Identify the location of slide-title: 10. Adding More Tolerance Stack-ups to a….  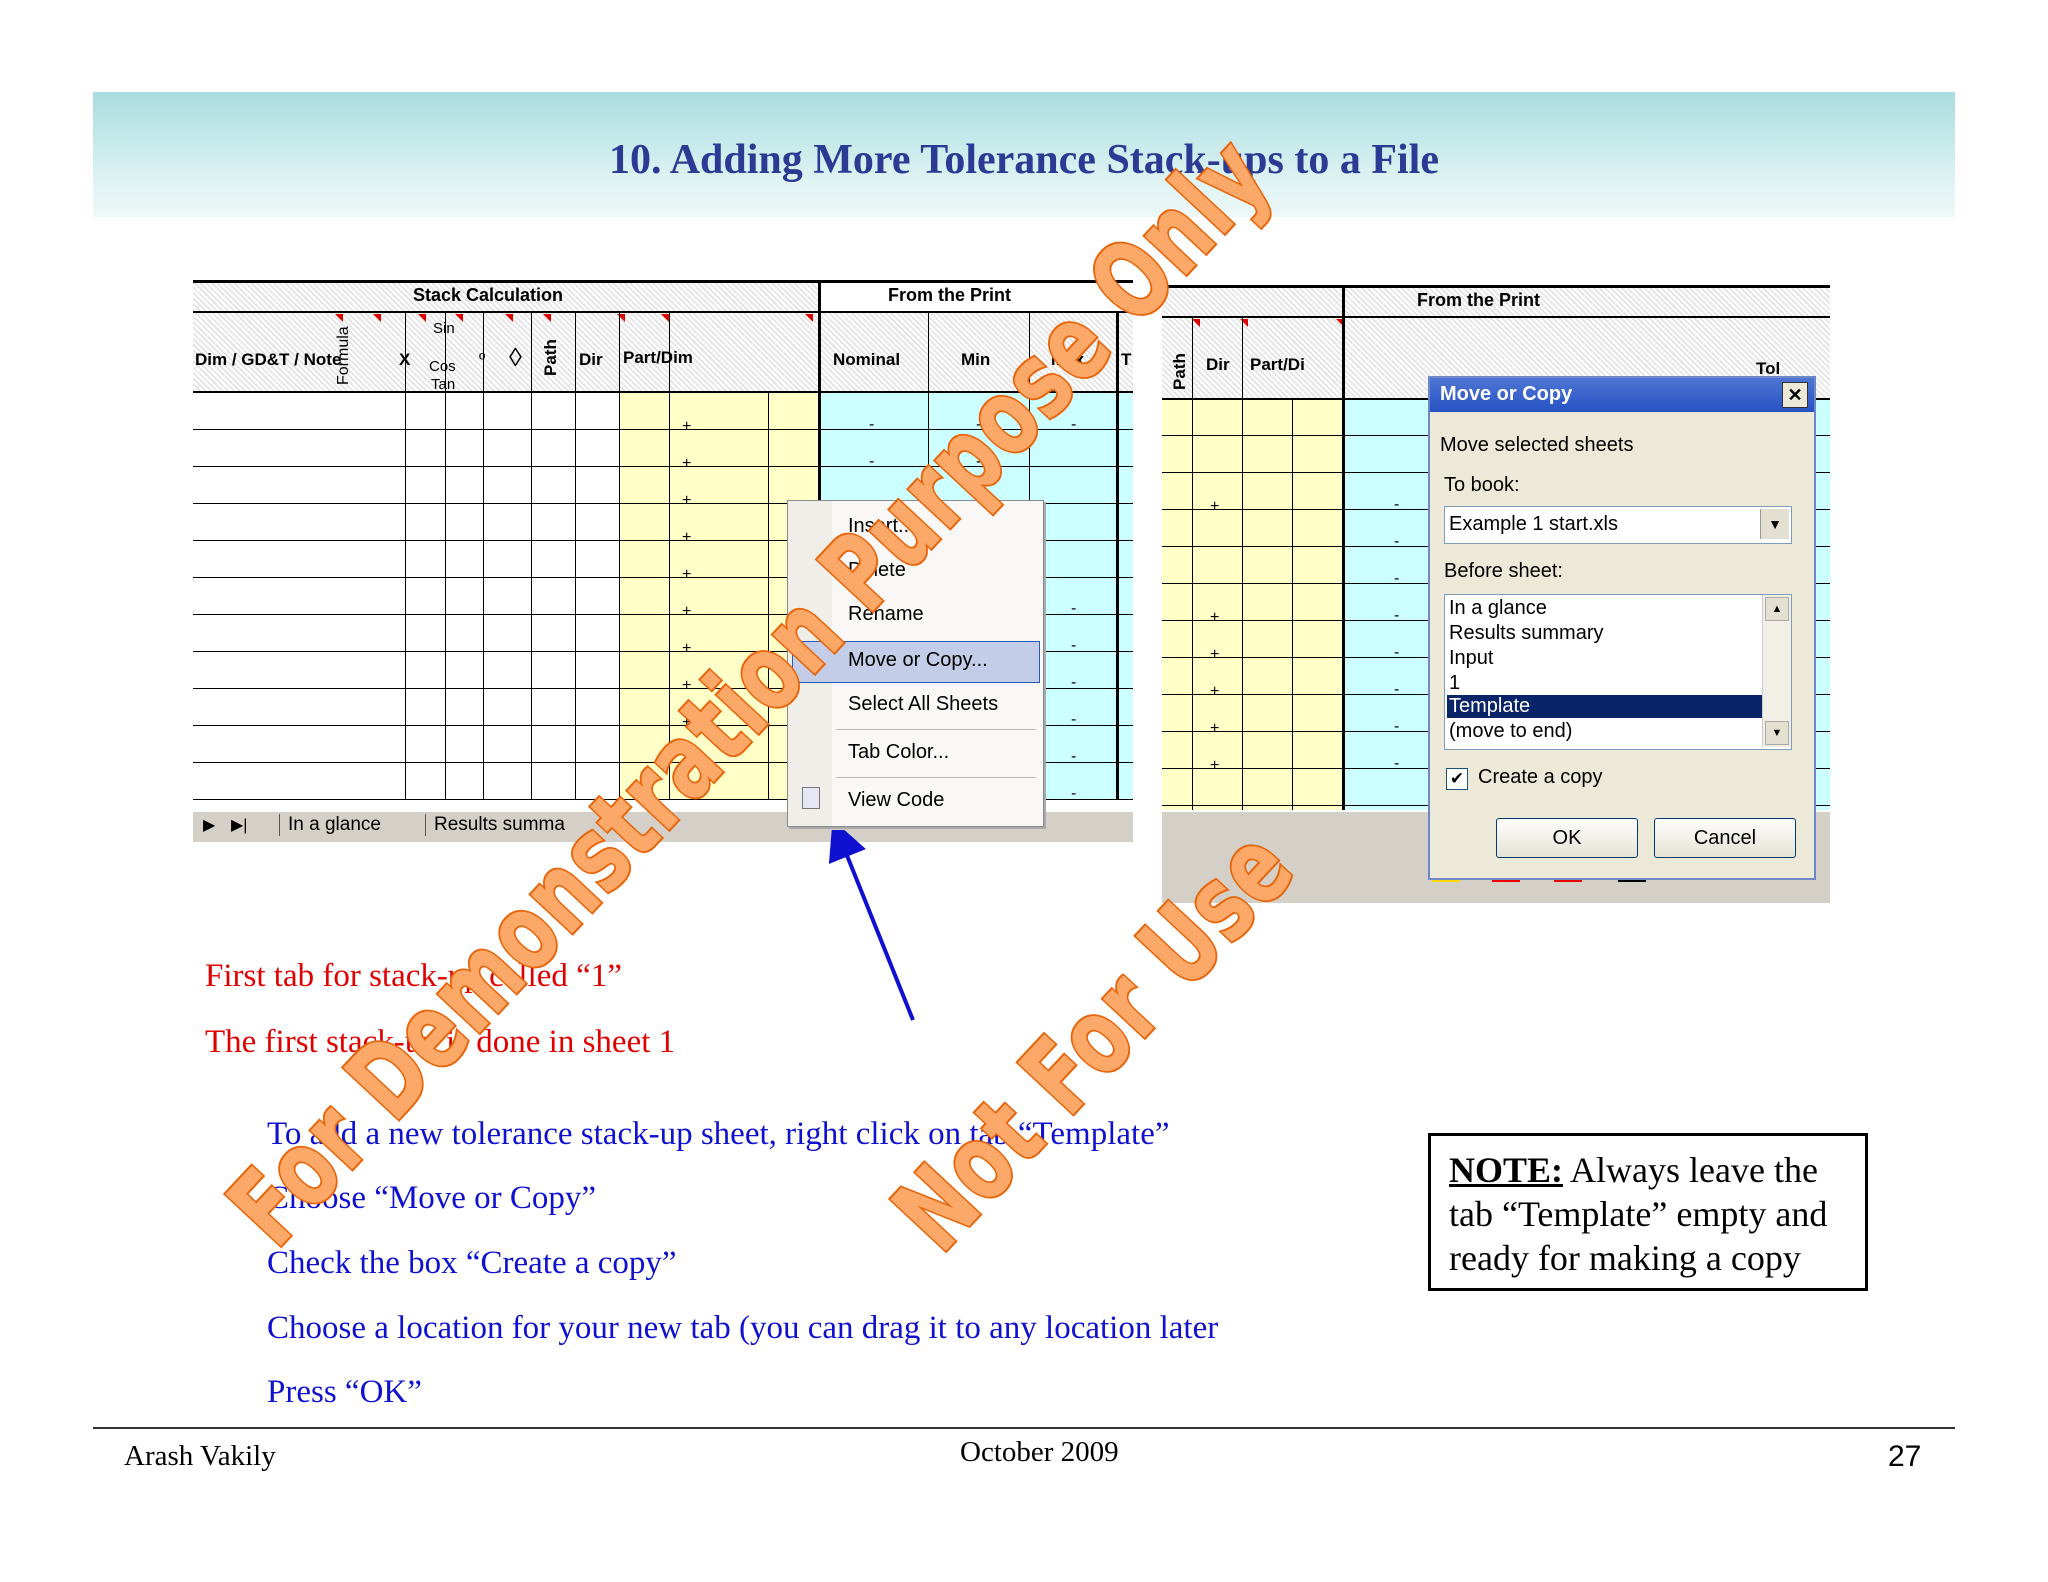
(1024, 160).